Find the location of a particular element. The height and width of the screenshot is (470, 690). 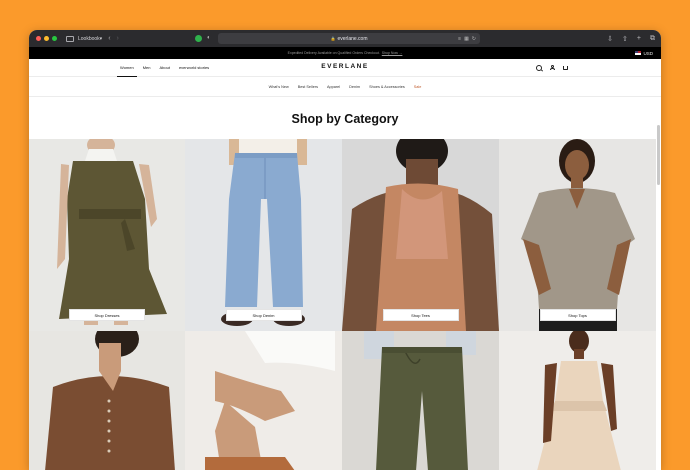

lock-icon: 🔒 is located at coordinates (333, 38).